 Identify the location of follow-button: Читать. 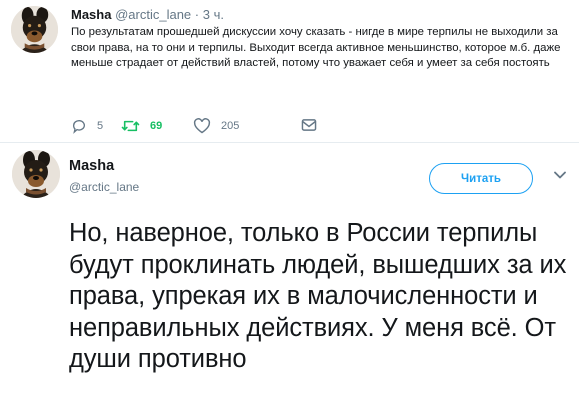
(481, 178).